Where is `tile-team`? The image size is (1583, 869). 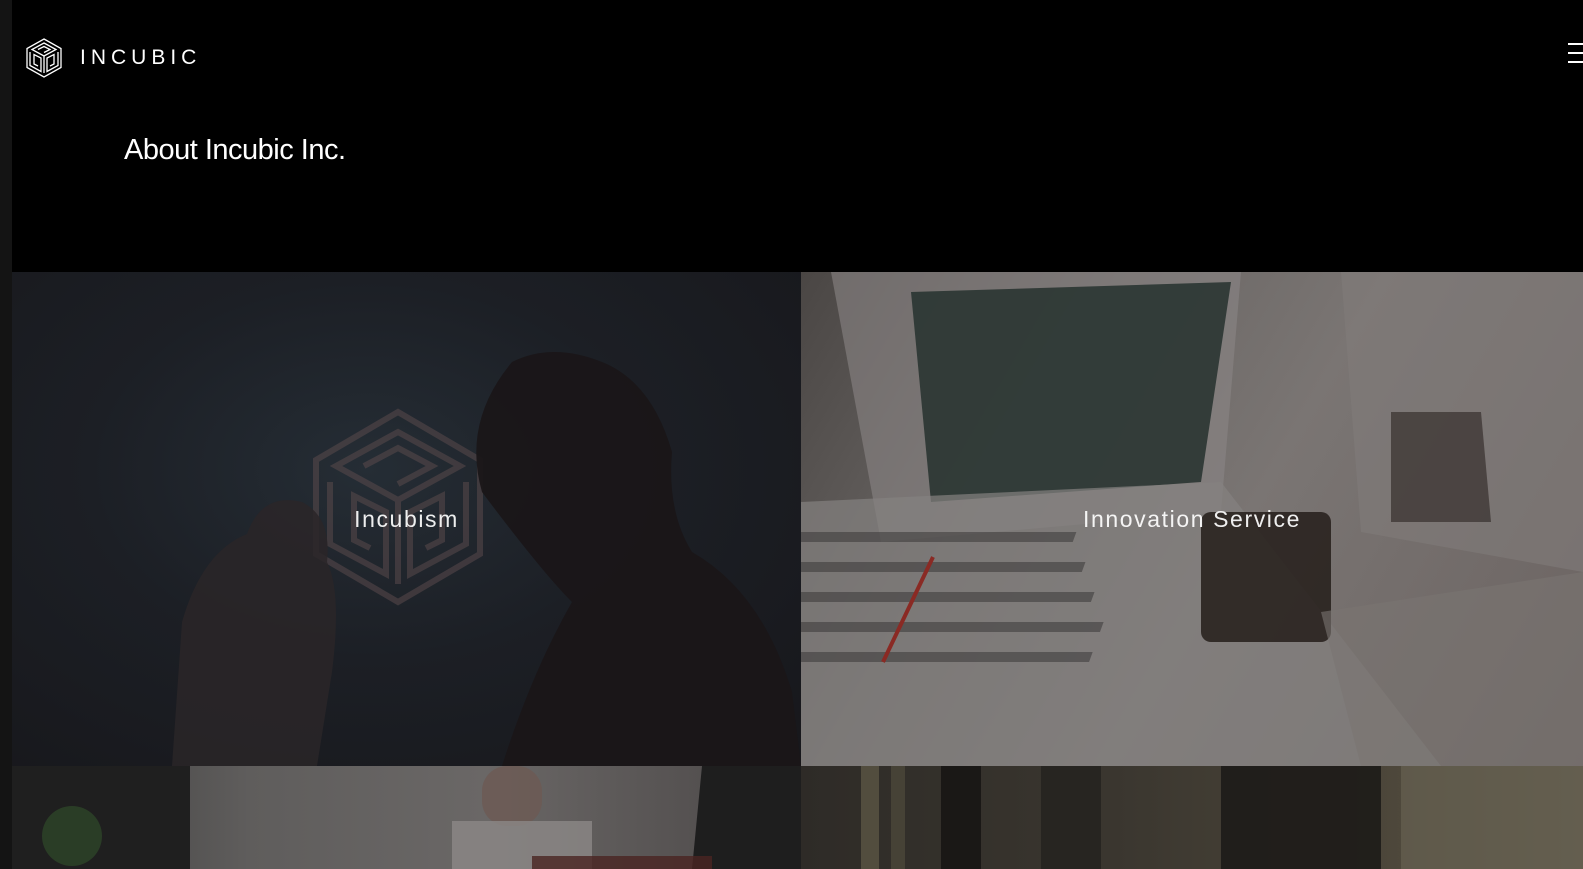 tile-team is located at coordinates (406, 817).